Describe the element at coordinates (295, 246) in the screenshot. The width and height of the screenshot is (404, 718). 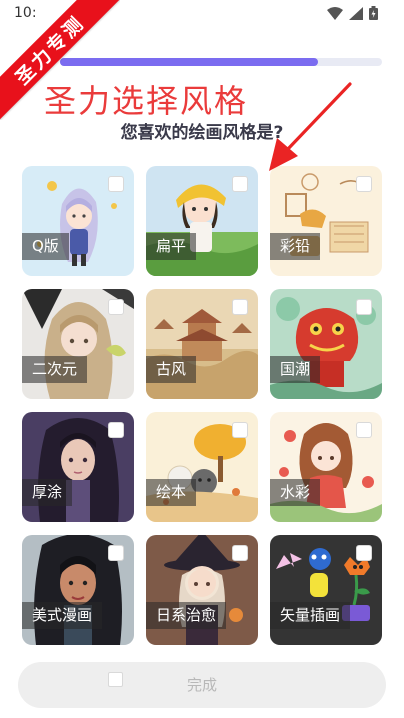
I see `style-label: 彩铅` at that location.